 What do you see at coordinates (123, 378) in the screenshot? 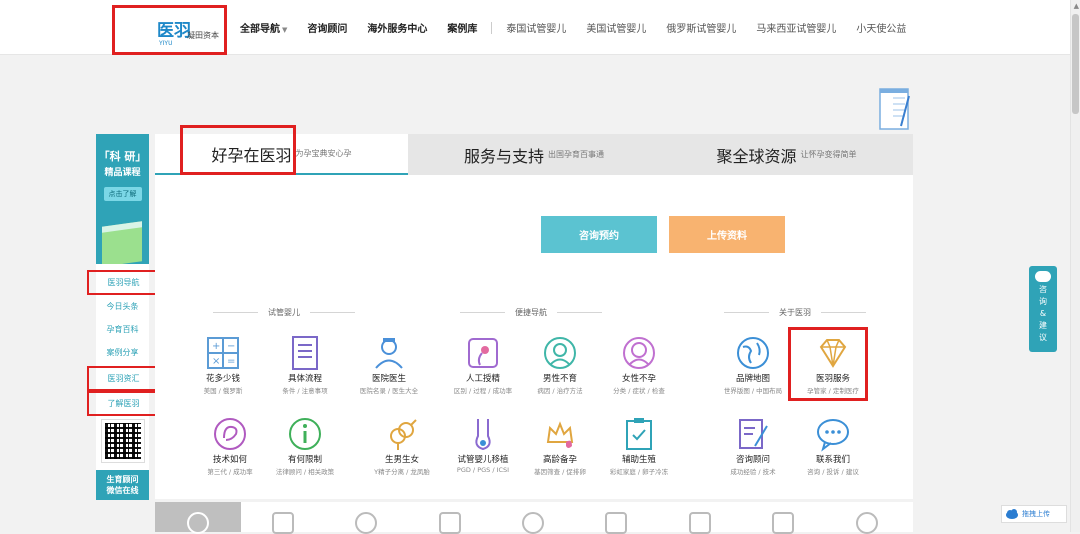
I see `sidebar-item-resources: 医羽资汇` at bounding box center [123, 378].